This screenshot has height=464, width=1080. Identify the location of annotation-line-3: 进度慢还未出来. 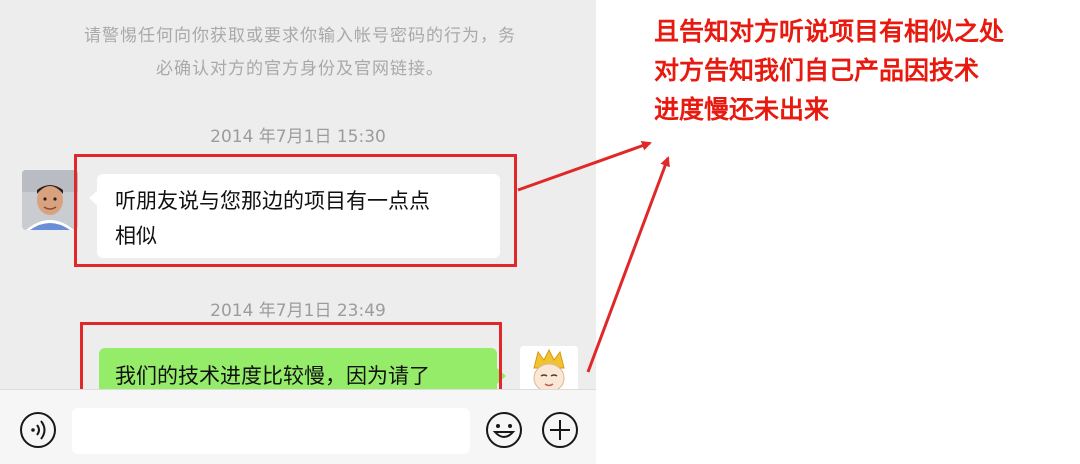
(742, 109).